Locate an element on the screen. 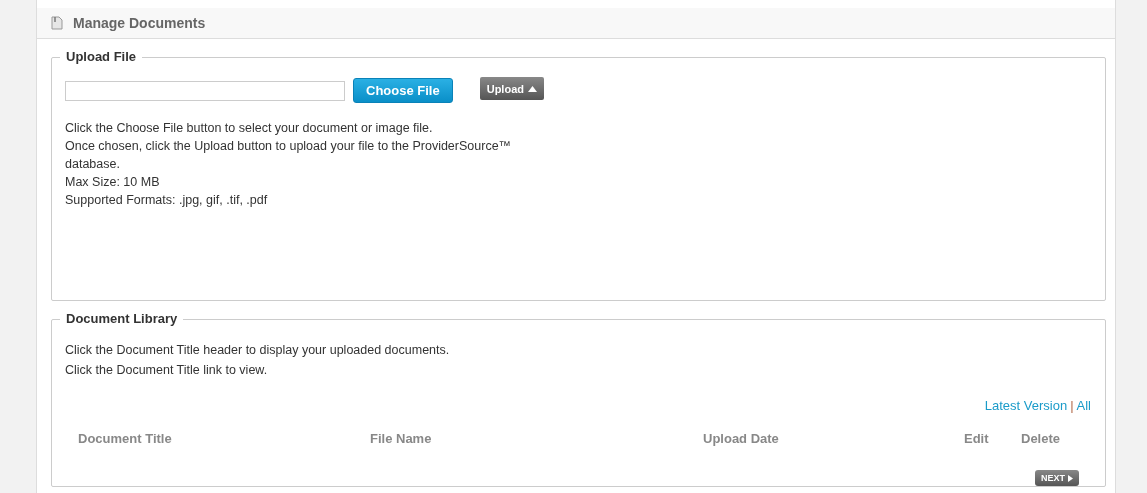 The width and height of the screenshot is (1147, 493). triangle-right-icon is located at coordinates (1070, 478).